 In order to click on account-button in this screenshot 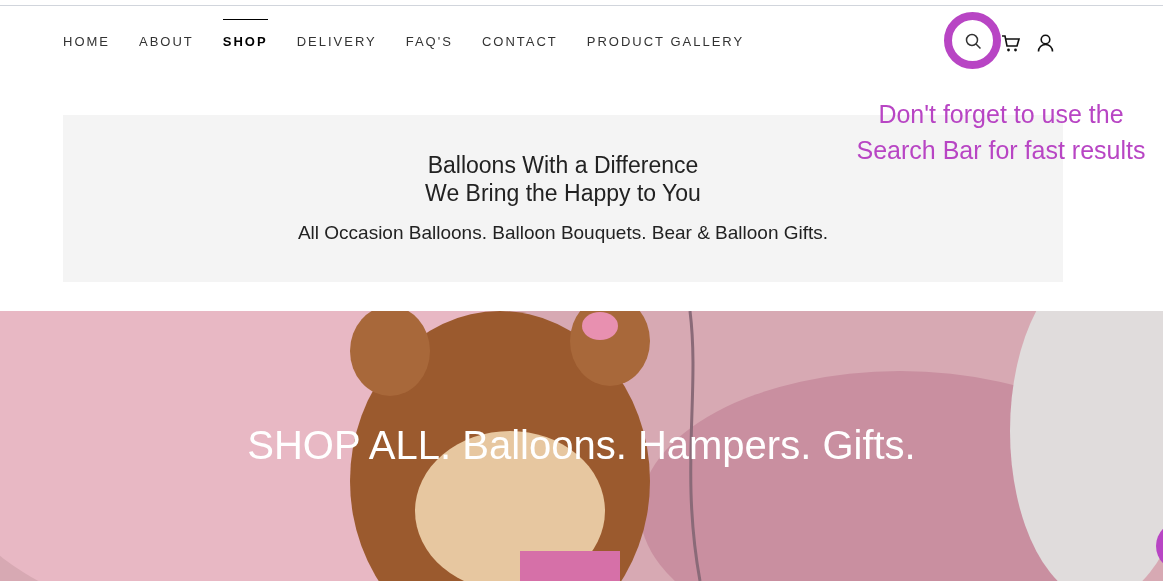, I will do `click(1045, 43)`.